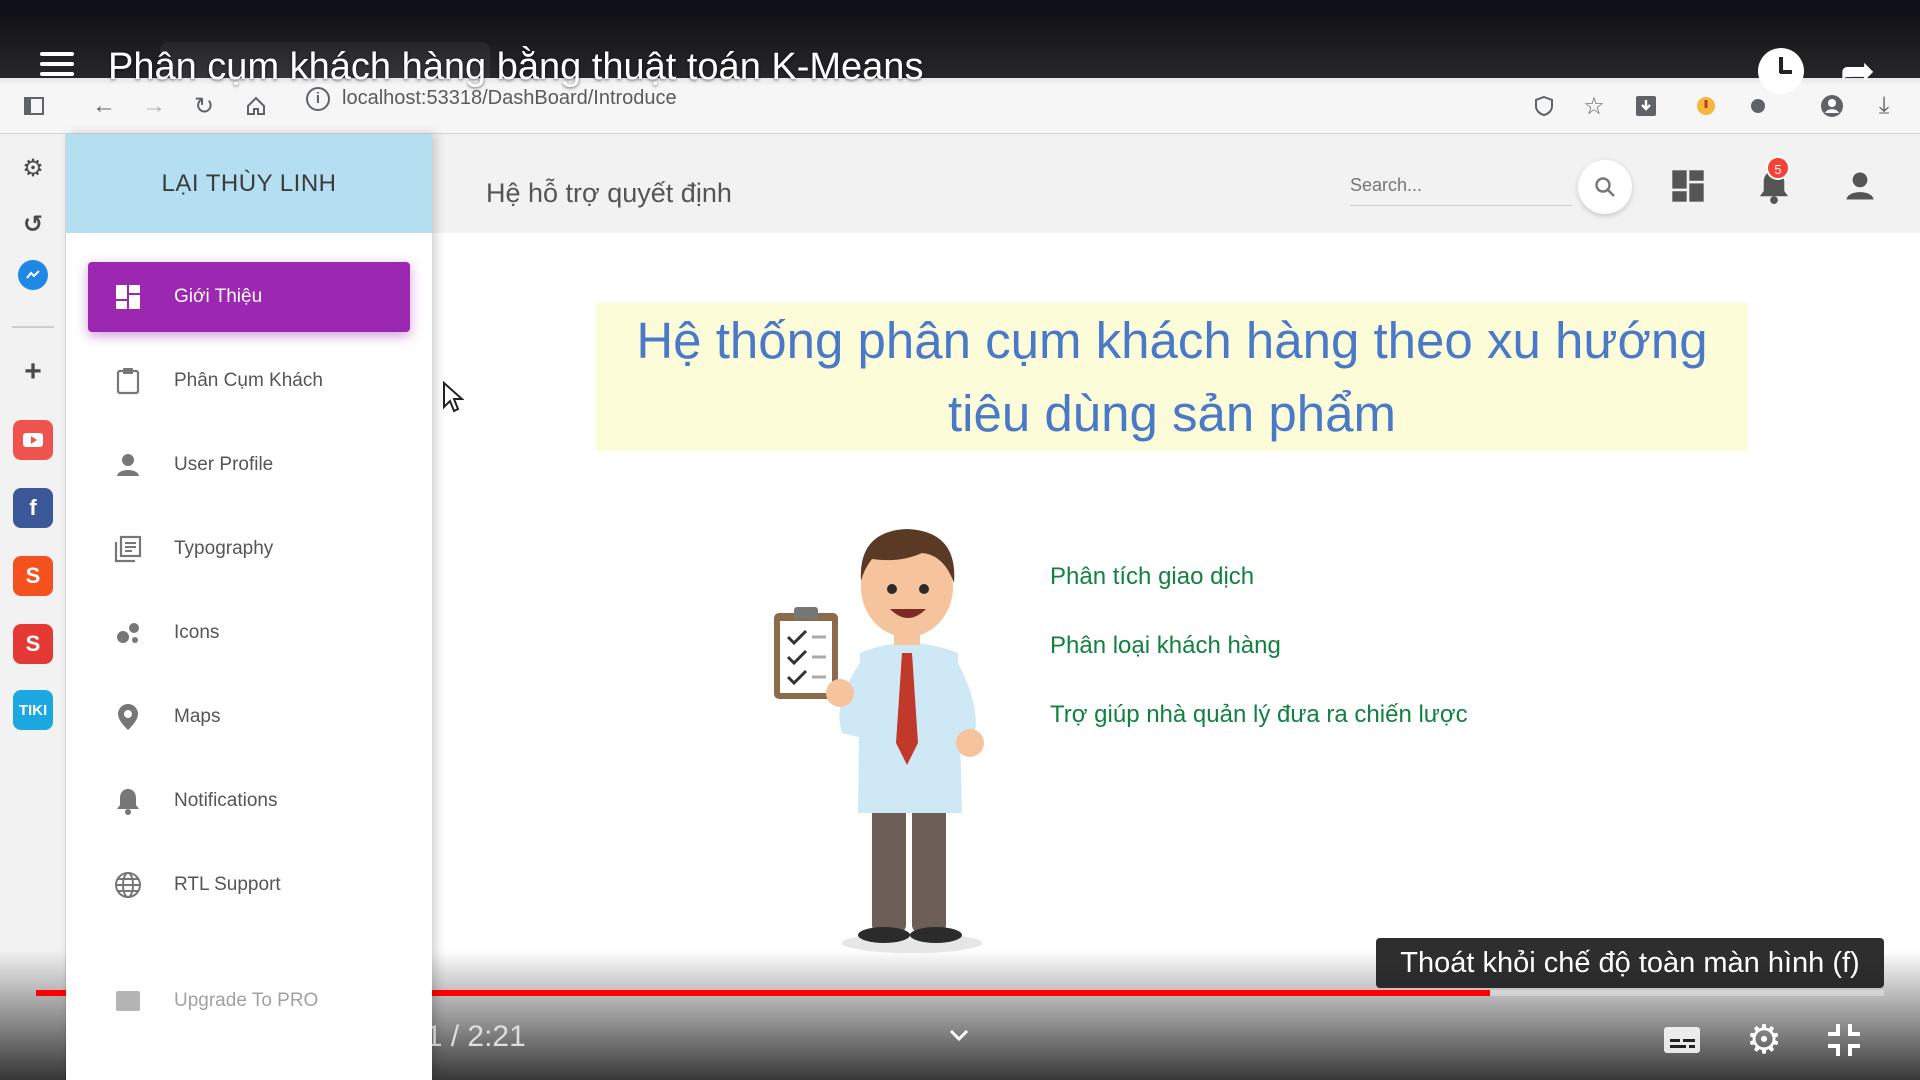  I want to click on facebook-icon: f, so click(33, 508).